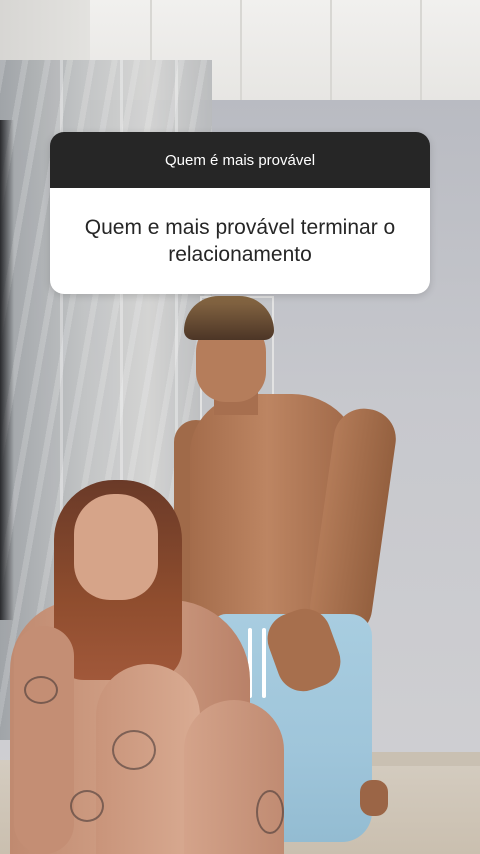  I want to click on doorframe-shadow, so click(7, 370).